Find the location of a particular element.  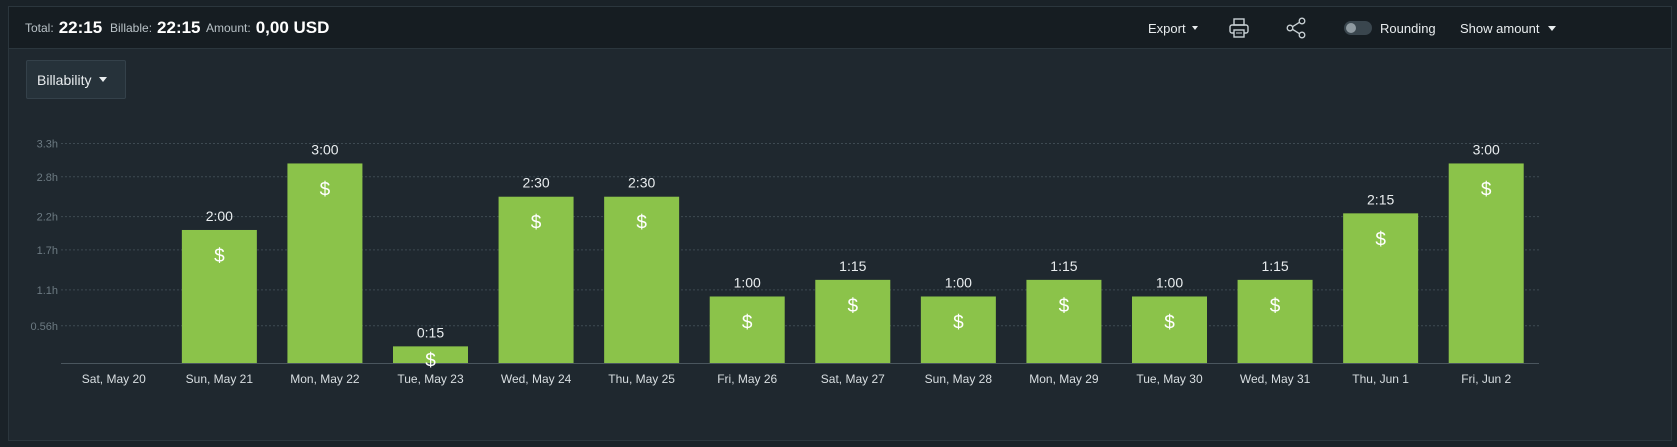

y-tick-label: 3.3h is located at coordinates (47, 145).